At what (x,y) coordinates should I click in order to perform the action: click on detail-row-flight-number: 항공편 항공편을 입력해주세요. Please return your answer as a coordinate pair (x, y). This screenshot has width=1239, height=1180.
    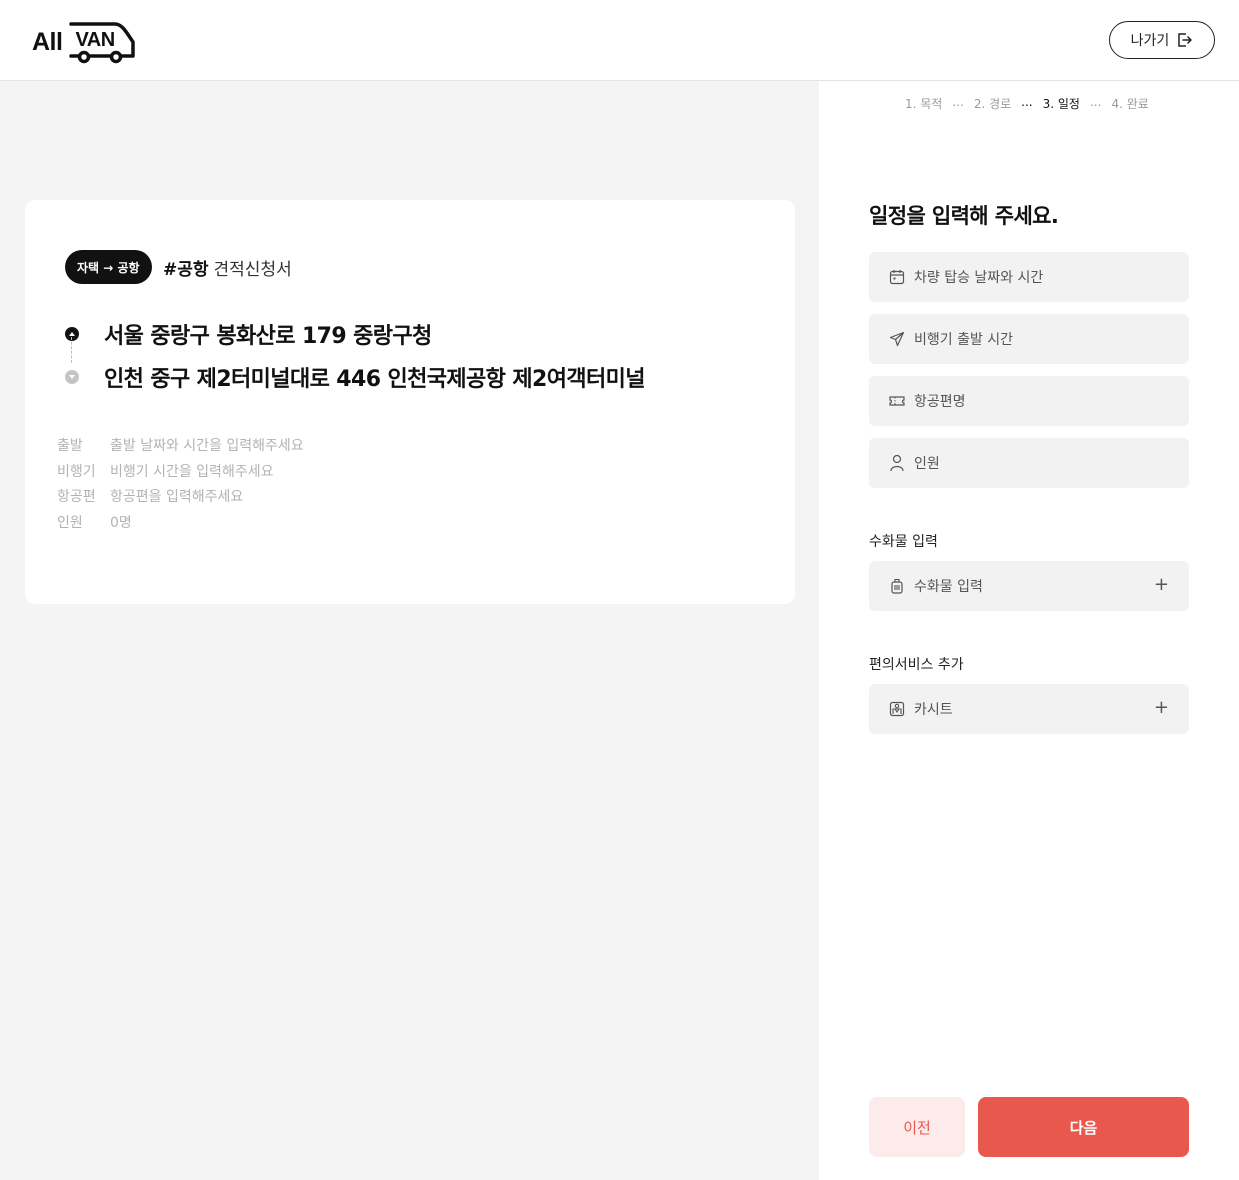
    Looking at the image, I should click on (180, 496).